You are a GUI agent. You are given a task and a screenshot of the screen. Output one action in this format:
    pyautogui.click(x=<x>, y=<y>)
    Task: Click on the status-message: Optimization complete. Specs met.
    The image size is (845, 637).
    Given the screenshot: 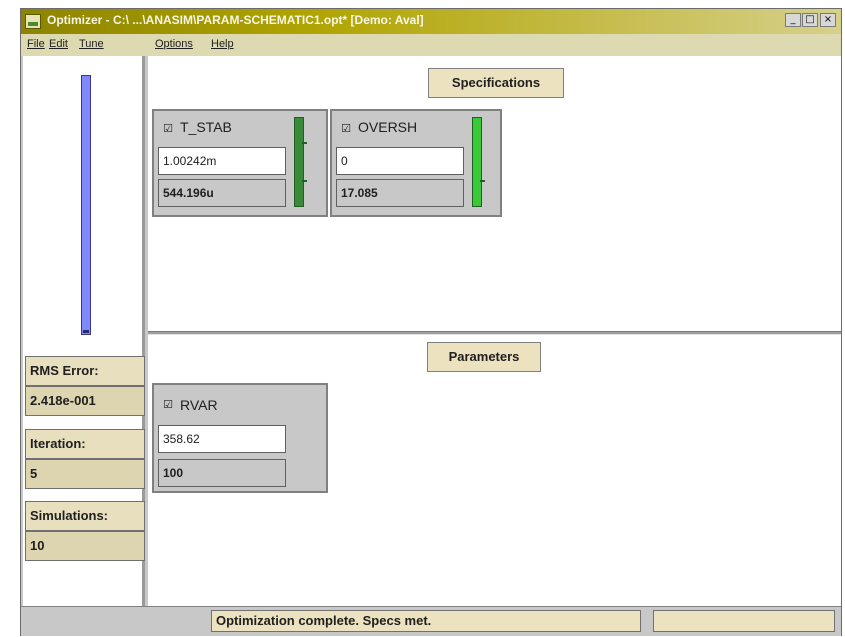 What is the action you would take?
    pyautogui.click(x=426, y=621)
    